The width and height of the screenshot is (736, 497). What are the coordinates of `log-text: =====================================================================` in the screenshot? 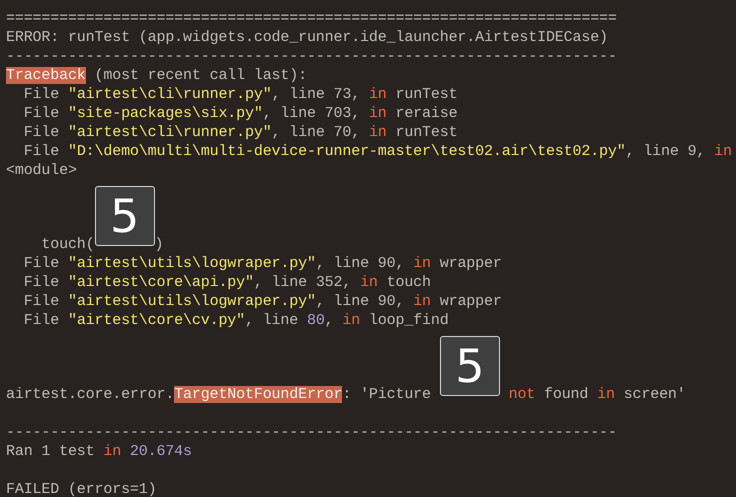 It's located at (311, 18).